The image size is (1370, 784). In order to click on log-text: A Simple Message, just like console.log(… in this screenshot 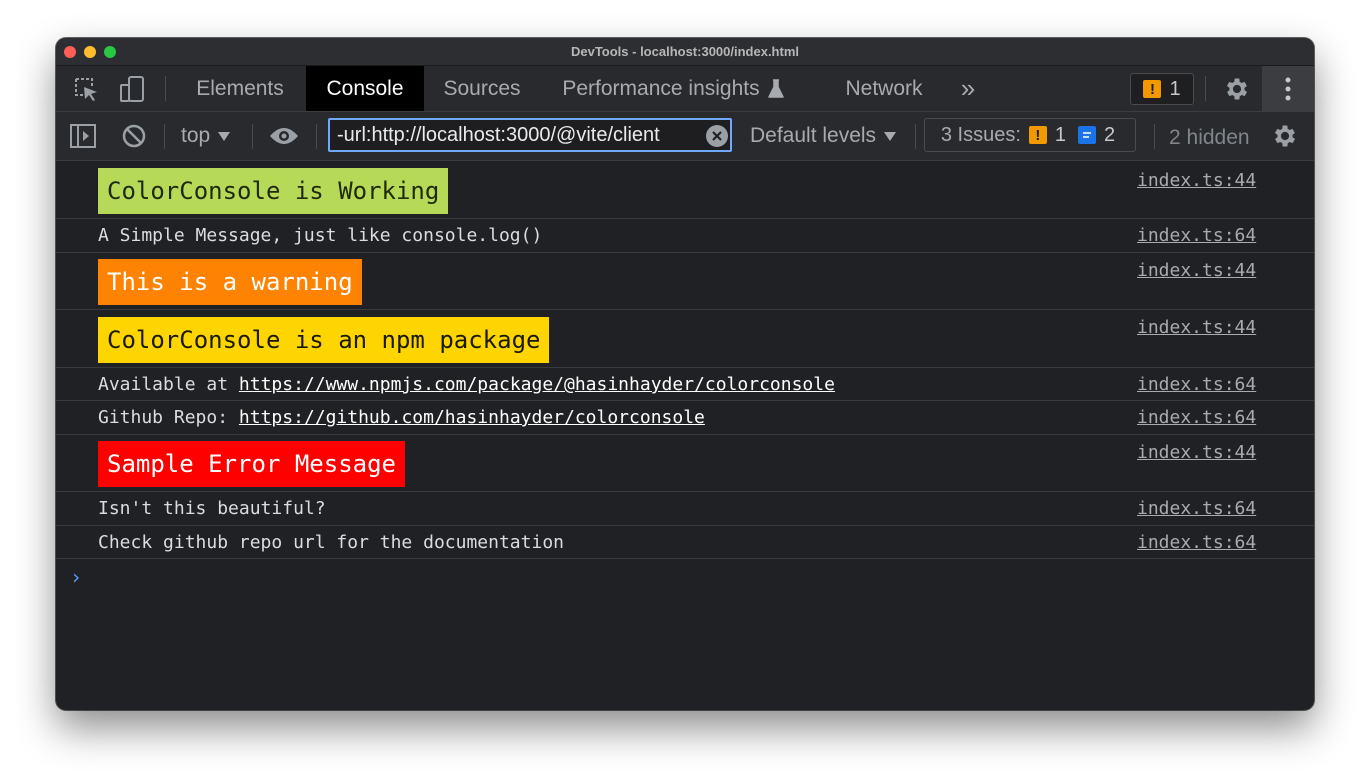, I will do `click(320, 235)`.